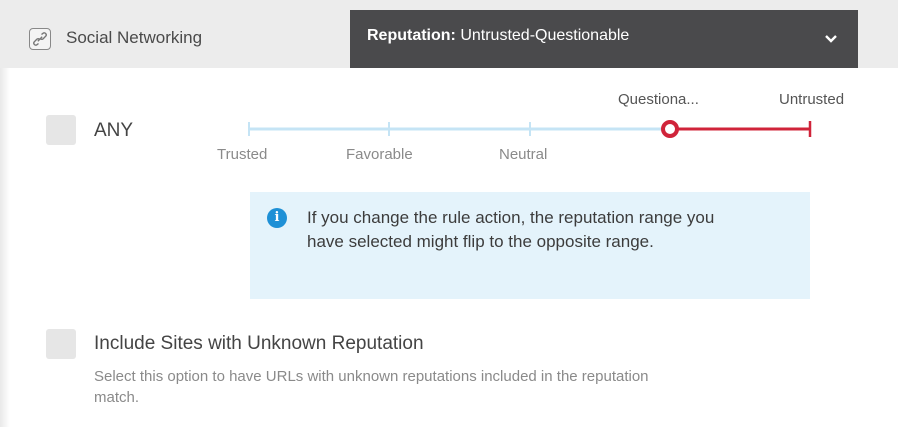 Image resolution: width=898 pixels, height=427 pixels. I want to click on tick-label-neutral: Neutral, so click(523, 154).